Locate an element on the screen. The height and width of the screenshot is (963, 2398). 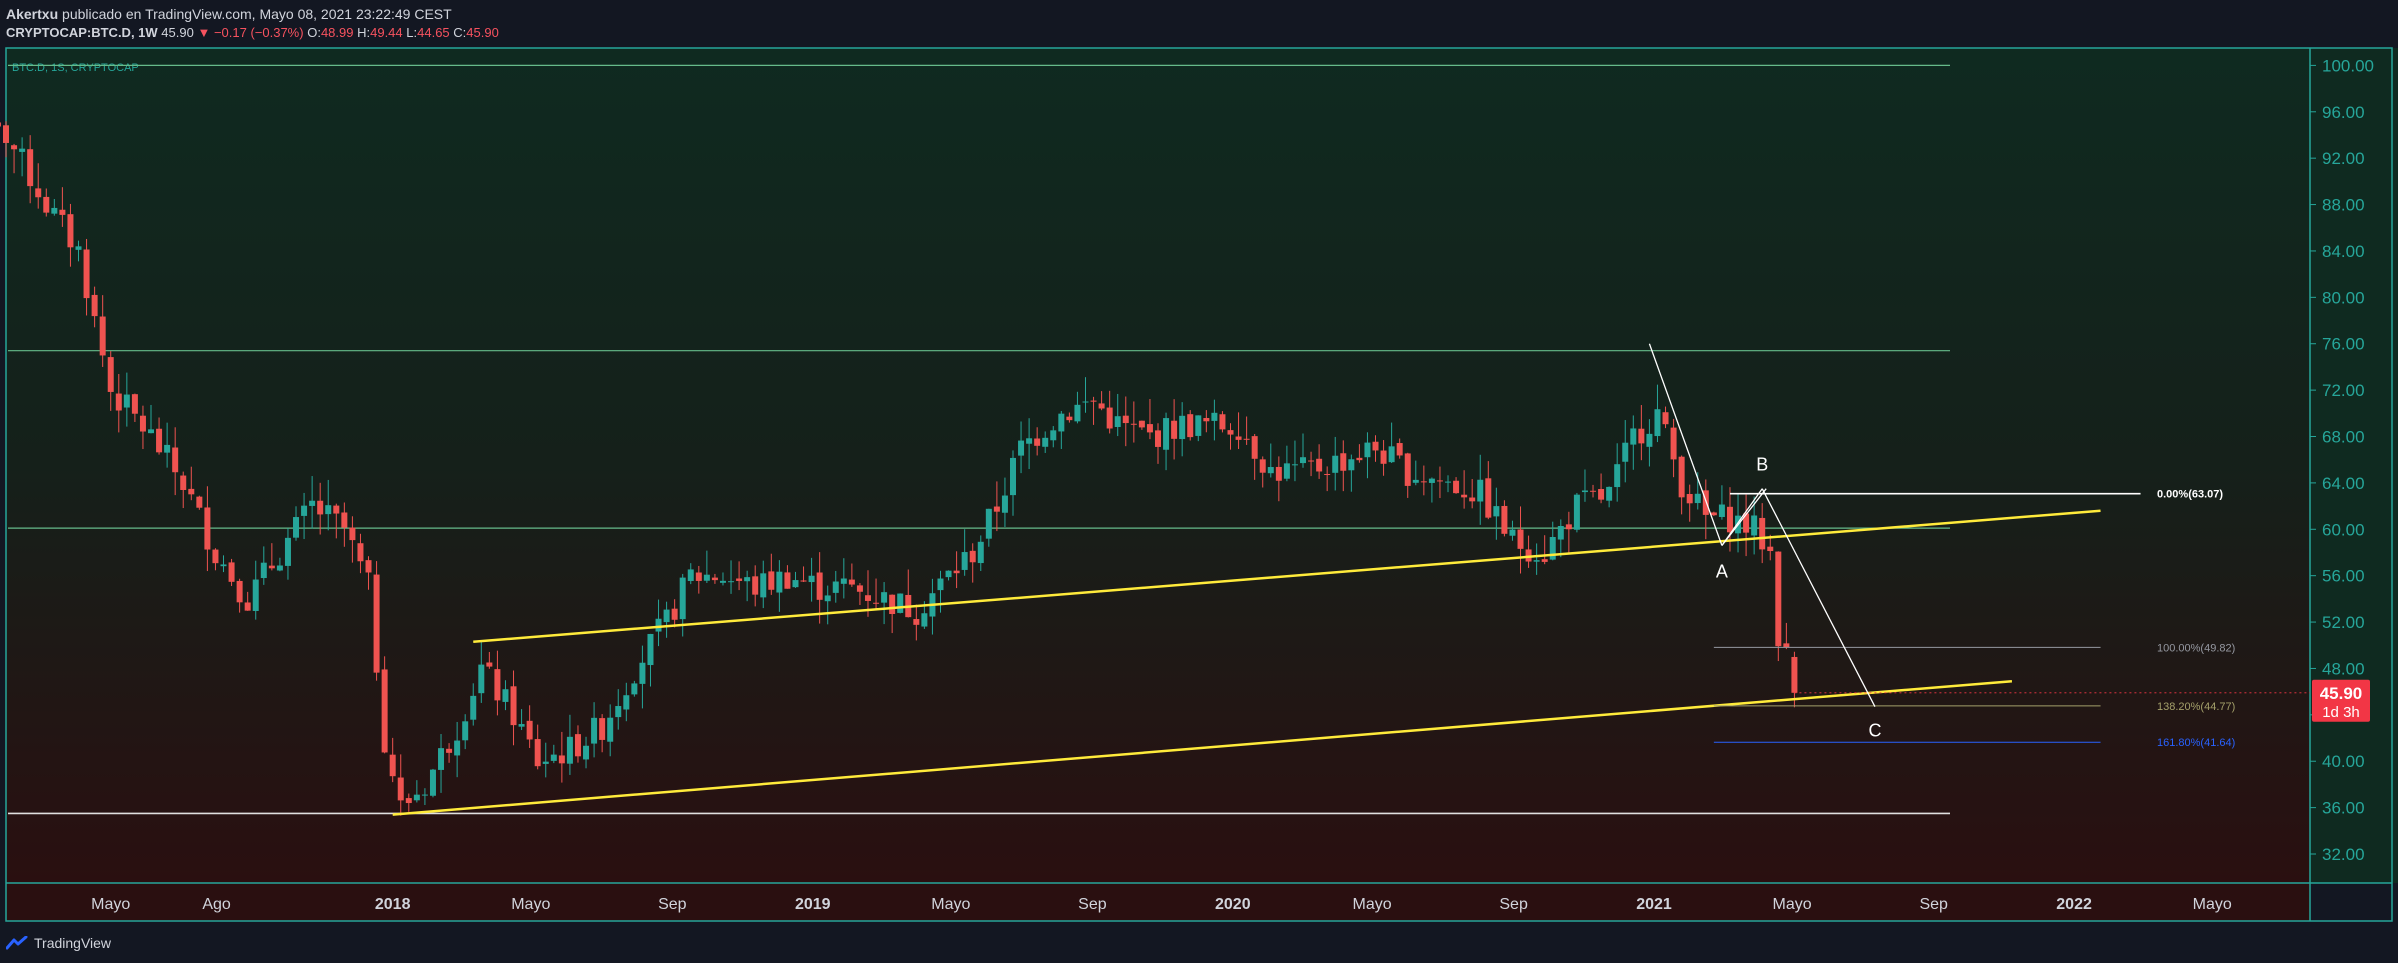
tradingview-brand: TradingView is located at coordinates (58, 943).